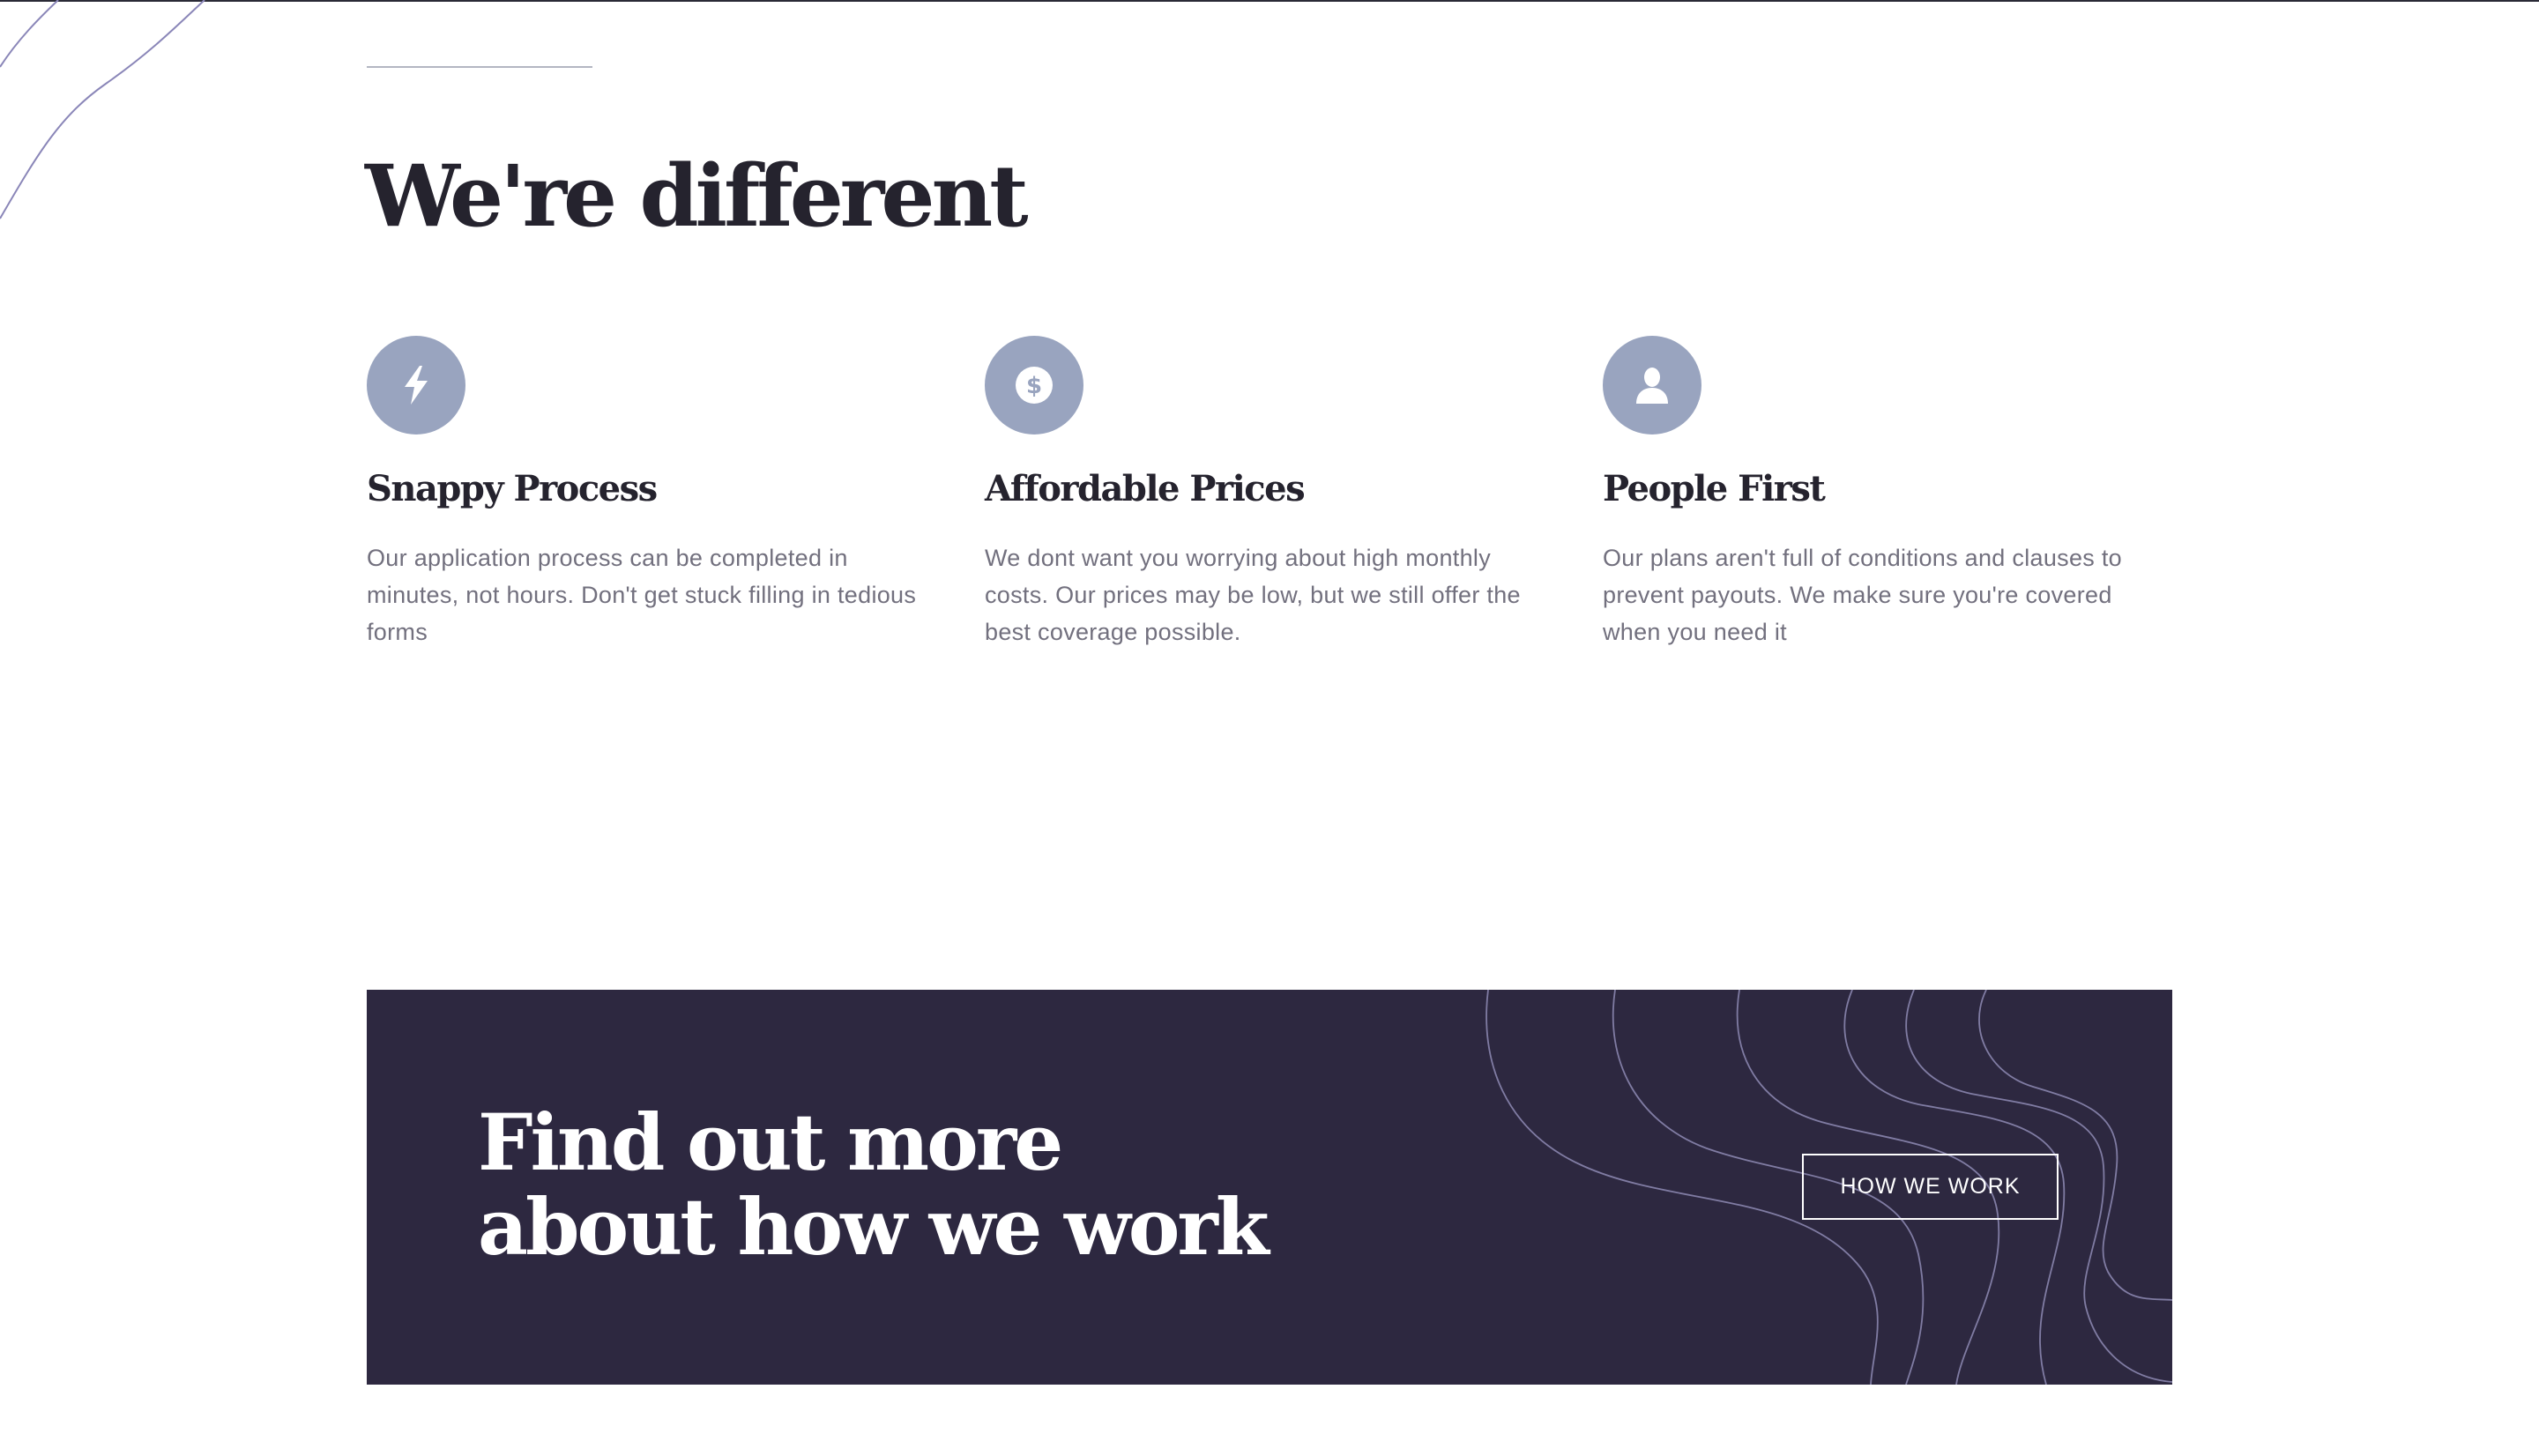 Image resolution: width=2539 pixels, height=1456 pixels. I want to click on cta-title-line-2: about how we work, so click(874, 1227).